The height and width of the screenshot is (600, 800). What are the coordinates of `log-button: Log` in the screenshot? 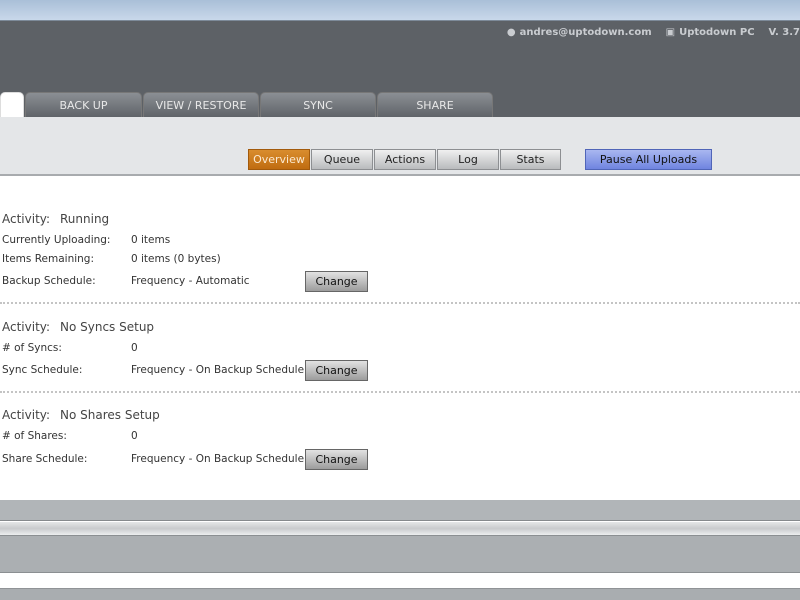 It's located at (468, 159).